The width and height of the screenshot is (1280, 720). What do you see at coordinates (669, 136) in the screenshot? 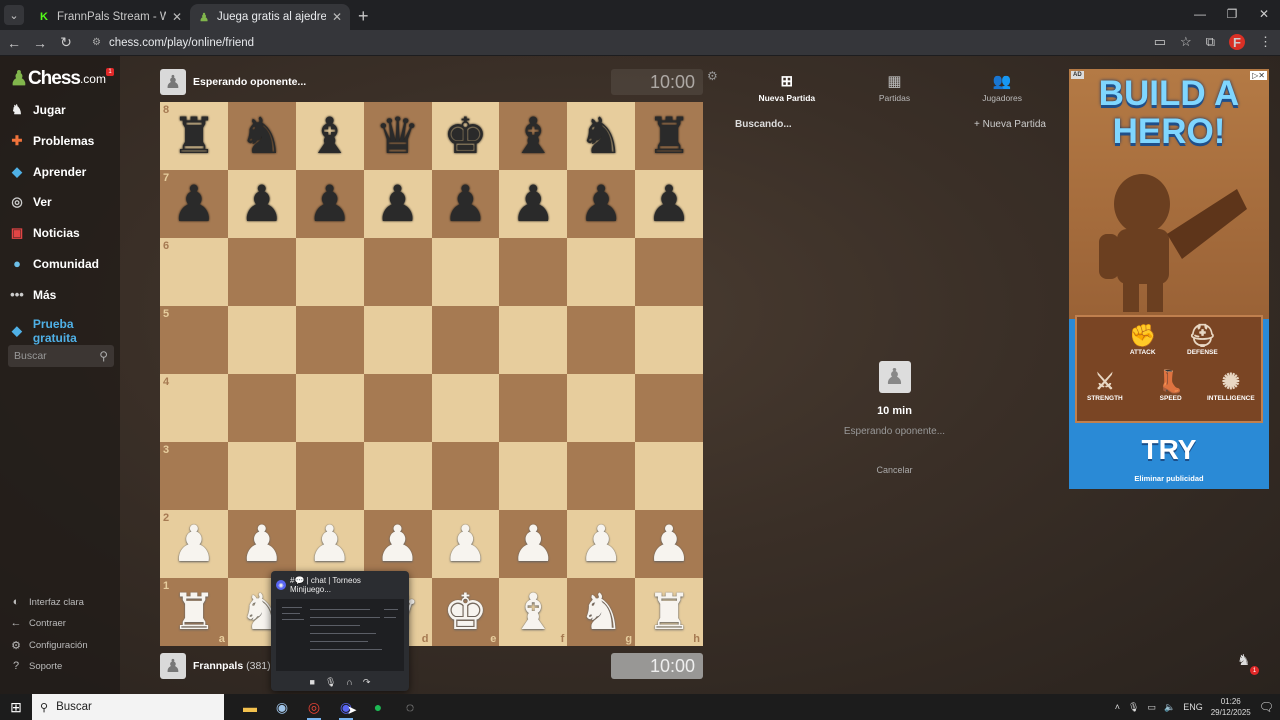
I see `square-h8: ♜` at bounding box center [669, 136].